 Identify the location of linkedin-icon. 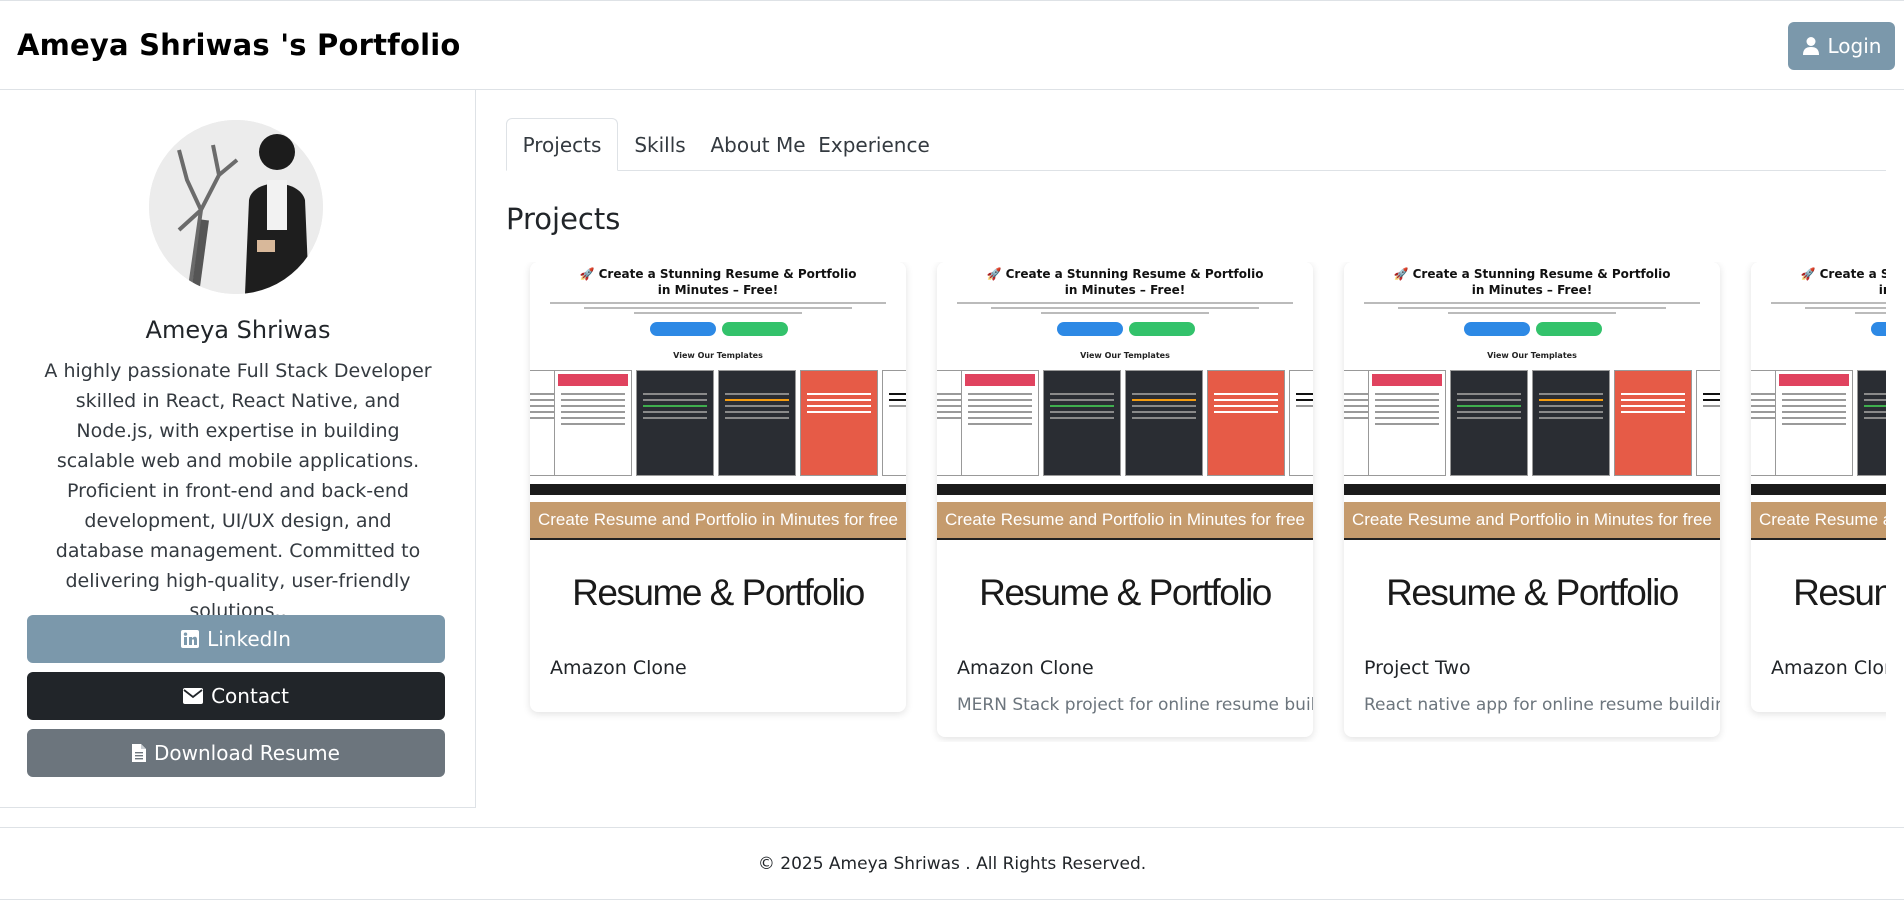
(190, 639).